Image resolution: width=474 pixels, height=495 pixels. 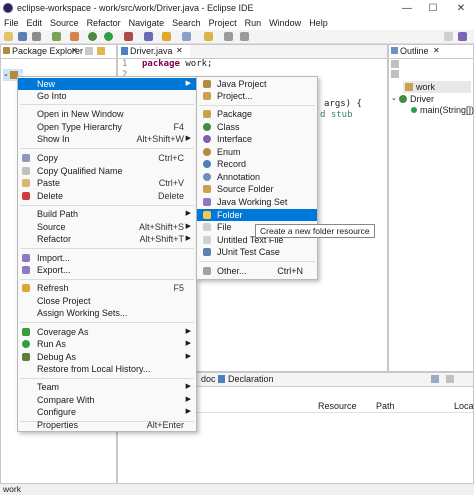 What do you see at coordinates (208, 379) in the screenshot?
I see `tab-javadoc: doc` at bounding box center [208, 379].